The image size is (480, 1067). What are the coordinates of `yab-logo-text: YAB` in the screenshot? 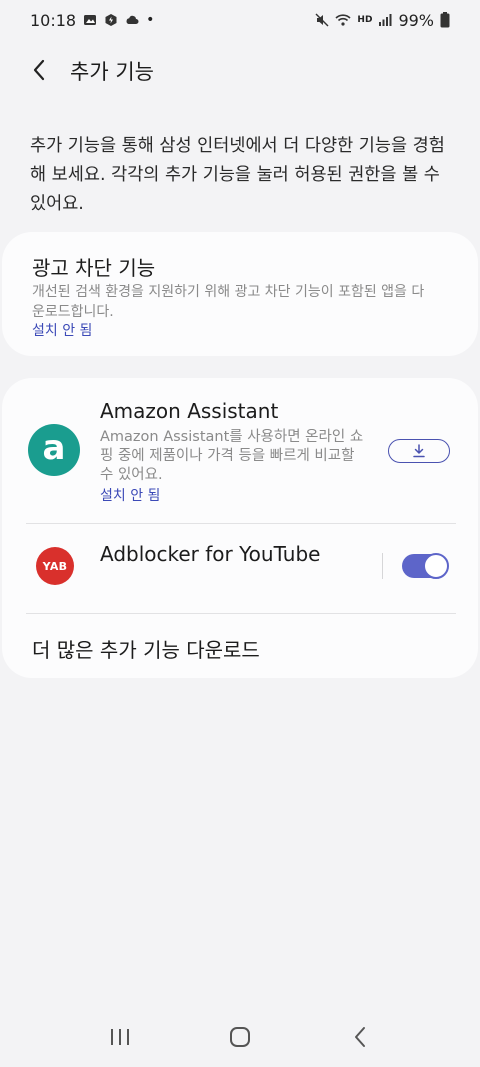 It's located at (55, 566).